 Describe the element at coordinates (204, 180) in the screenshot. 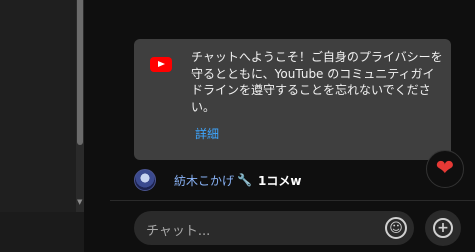

I see `message-author: 紡木こかげ` at that location.